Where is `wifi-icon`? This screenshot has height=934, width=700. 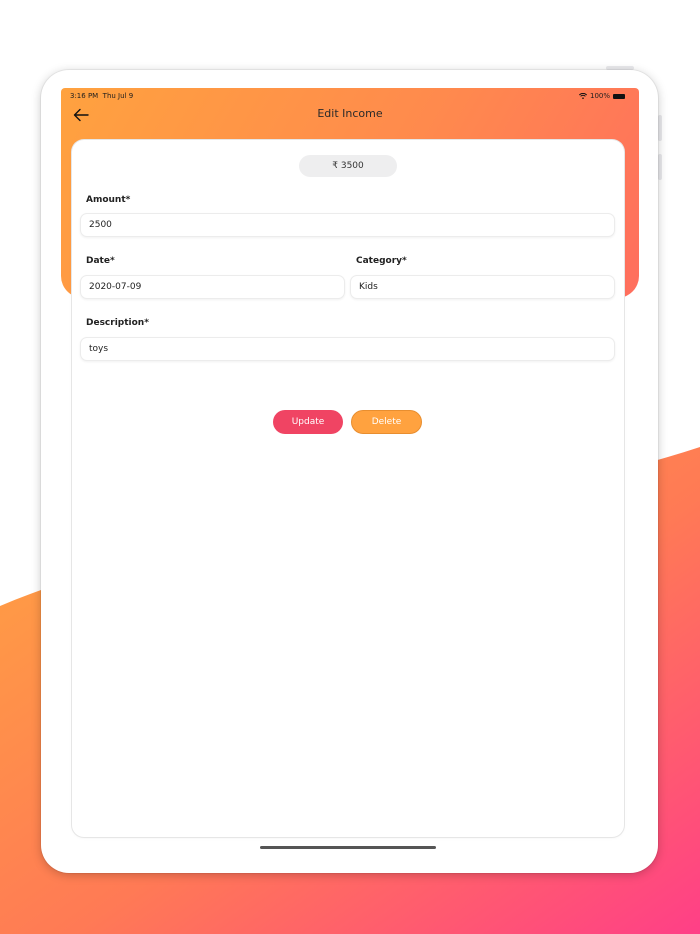 wifi-icon is located at coordinates (582, 96).